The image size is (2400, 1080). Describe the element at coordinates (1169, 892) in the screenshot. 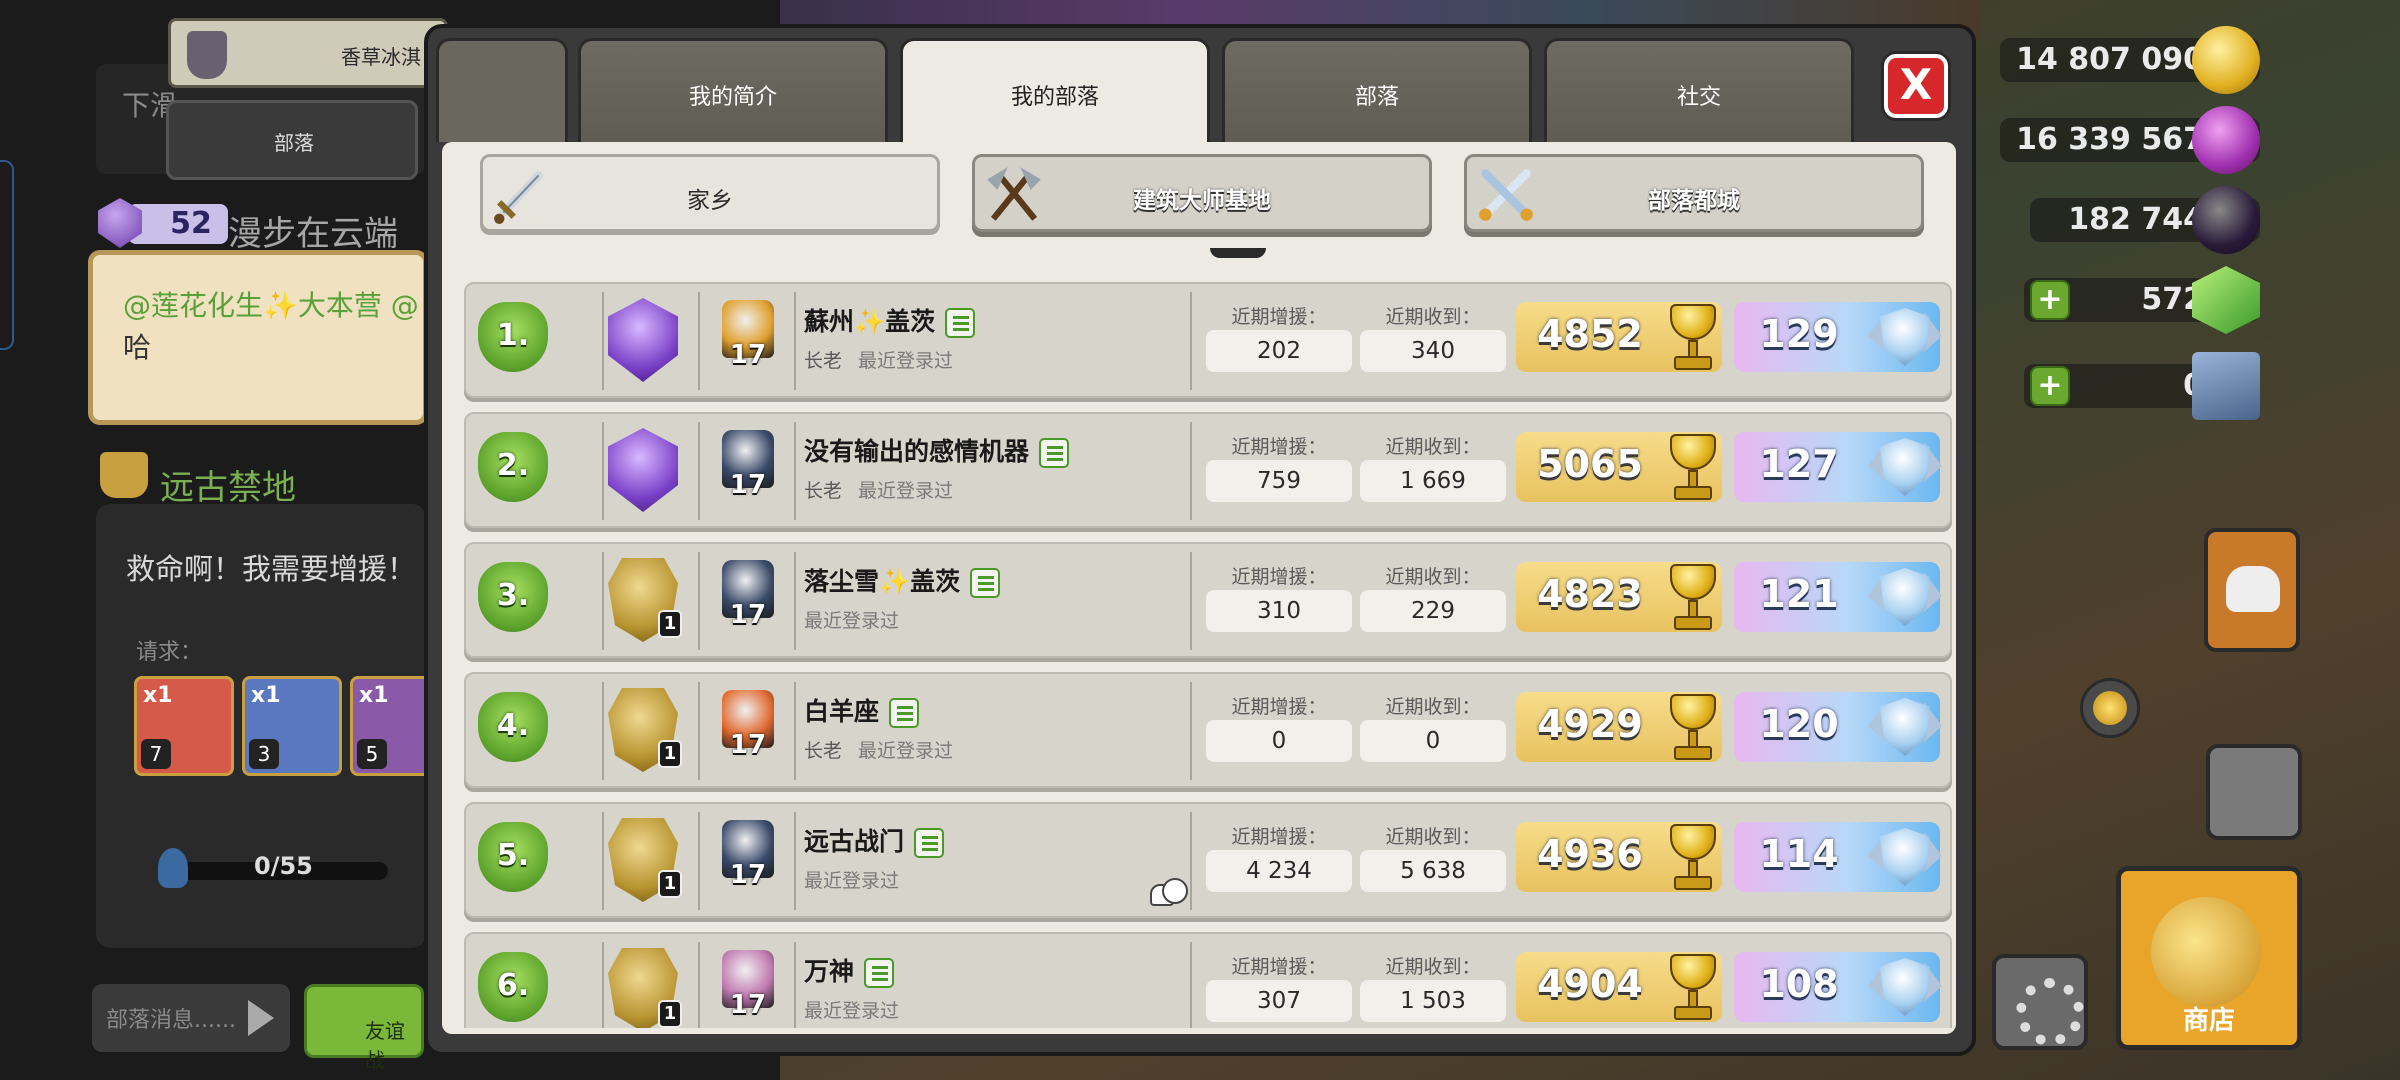

I see `friends-group-icon` at that location.